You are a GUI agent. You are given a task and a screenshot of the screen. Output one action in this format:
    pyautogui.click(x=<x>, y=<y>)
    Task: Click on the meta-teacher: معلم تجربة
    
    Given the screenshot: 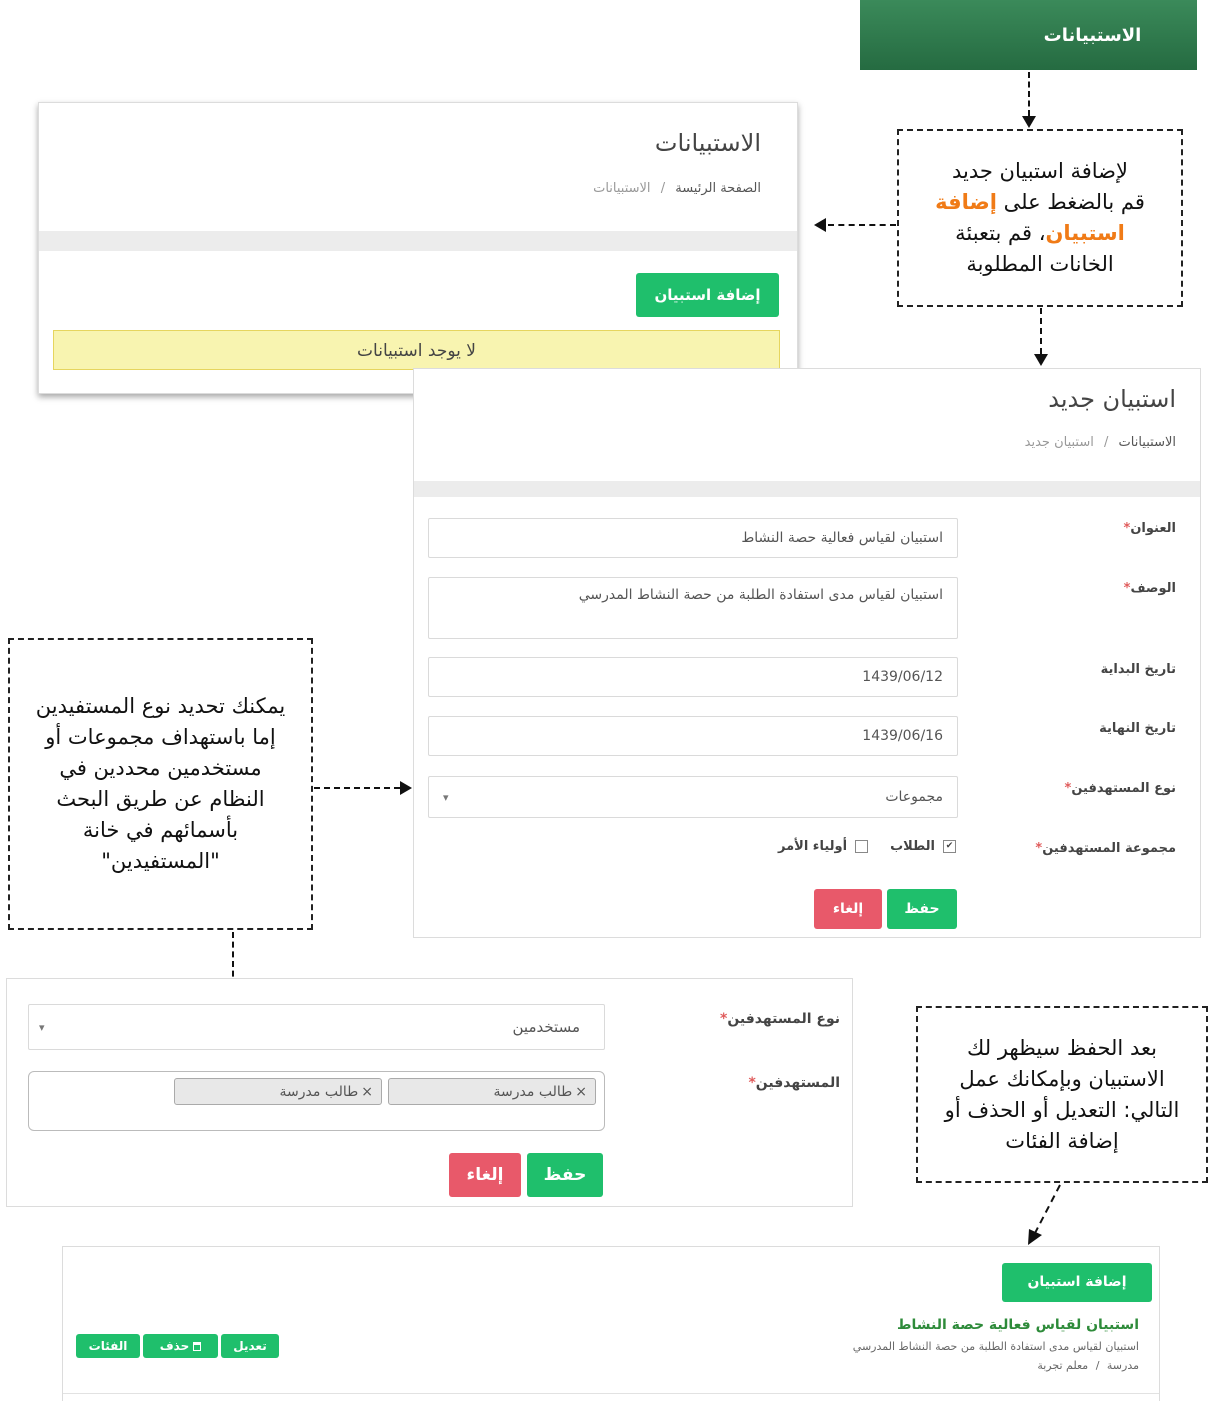 What is the action you would take?
    pyautogui.click(x=1063, y=1365)
    